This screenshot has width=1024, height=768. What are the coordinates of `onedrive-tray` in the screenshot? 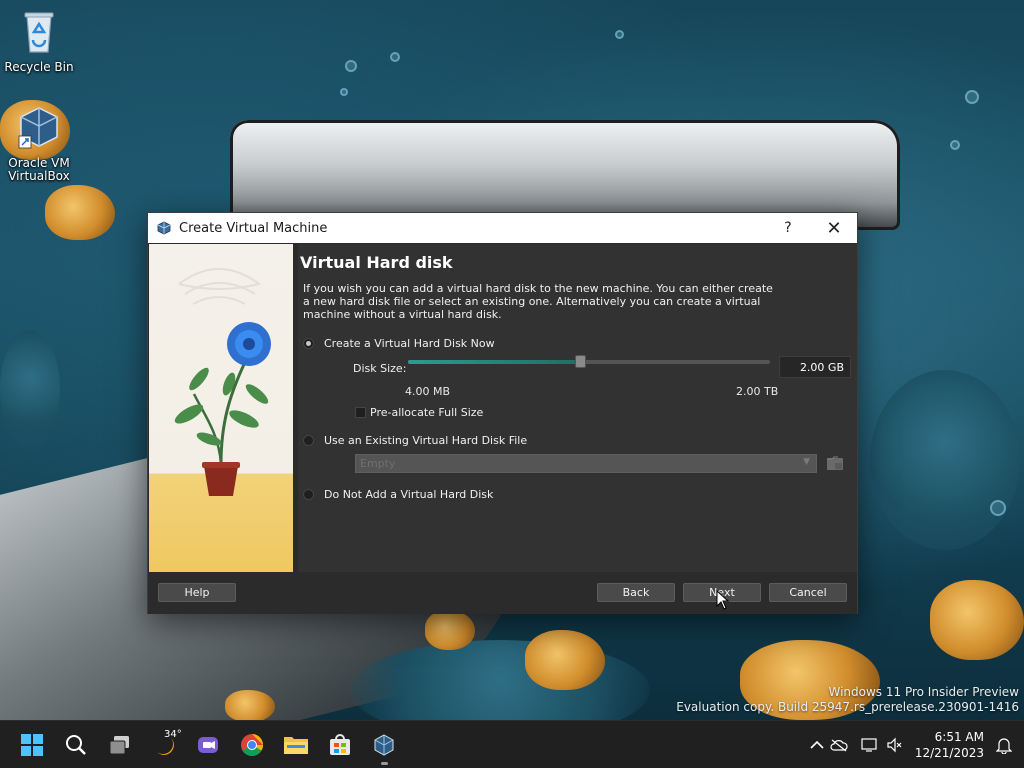 It's located at (839, 744).